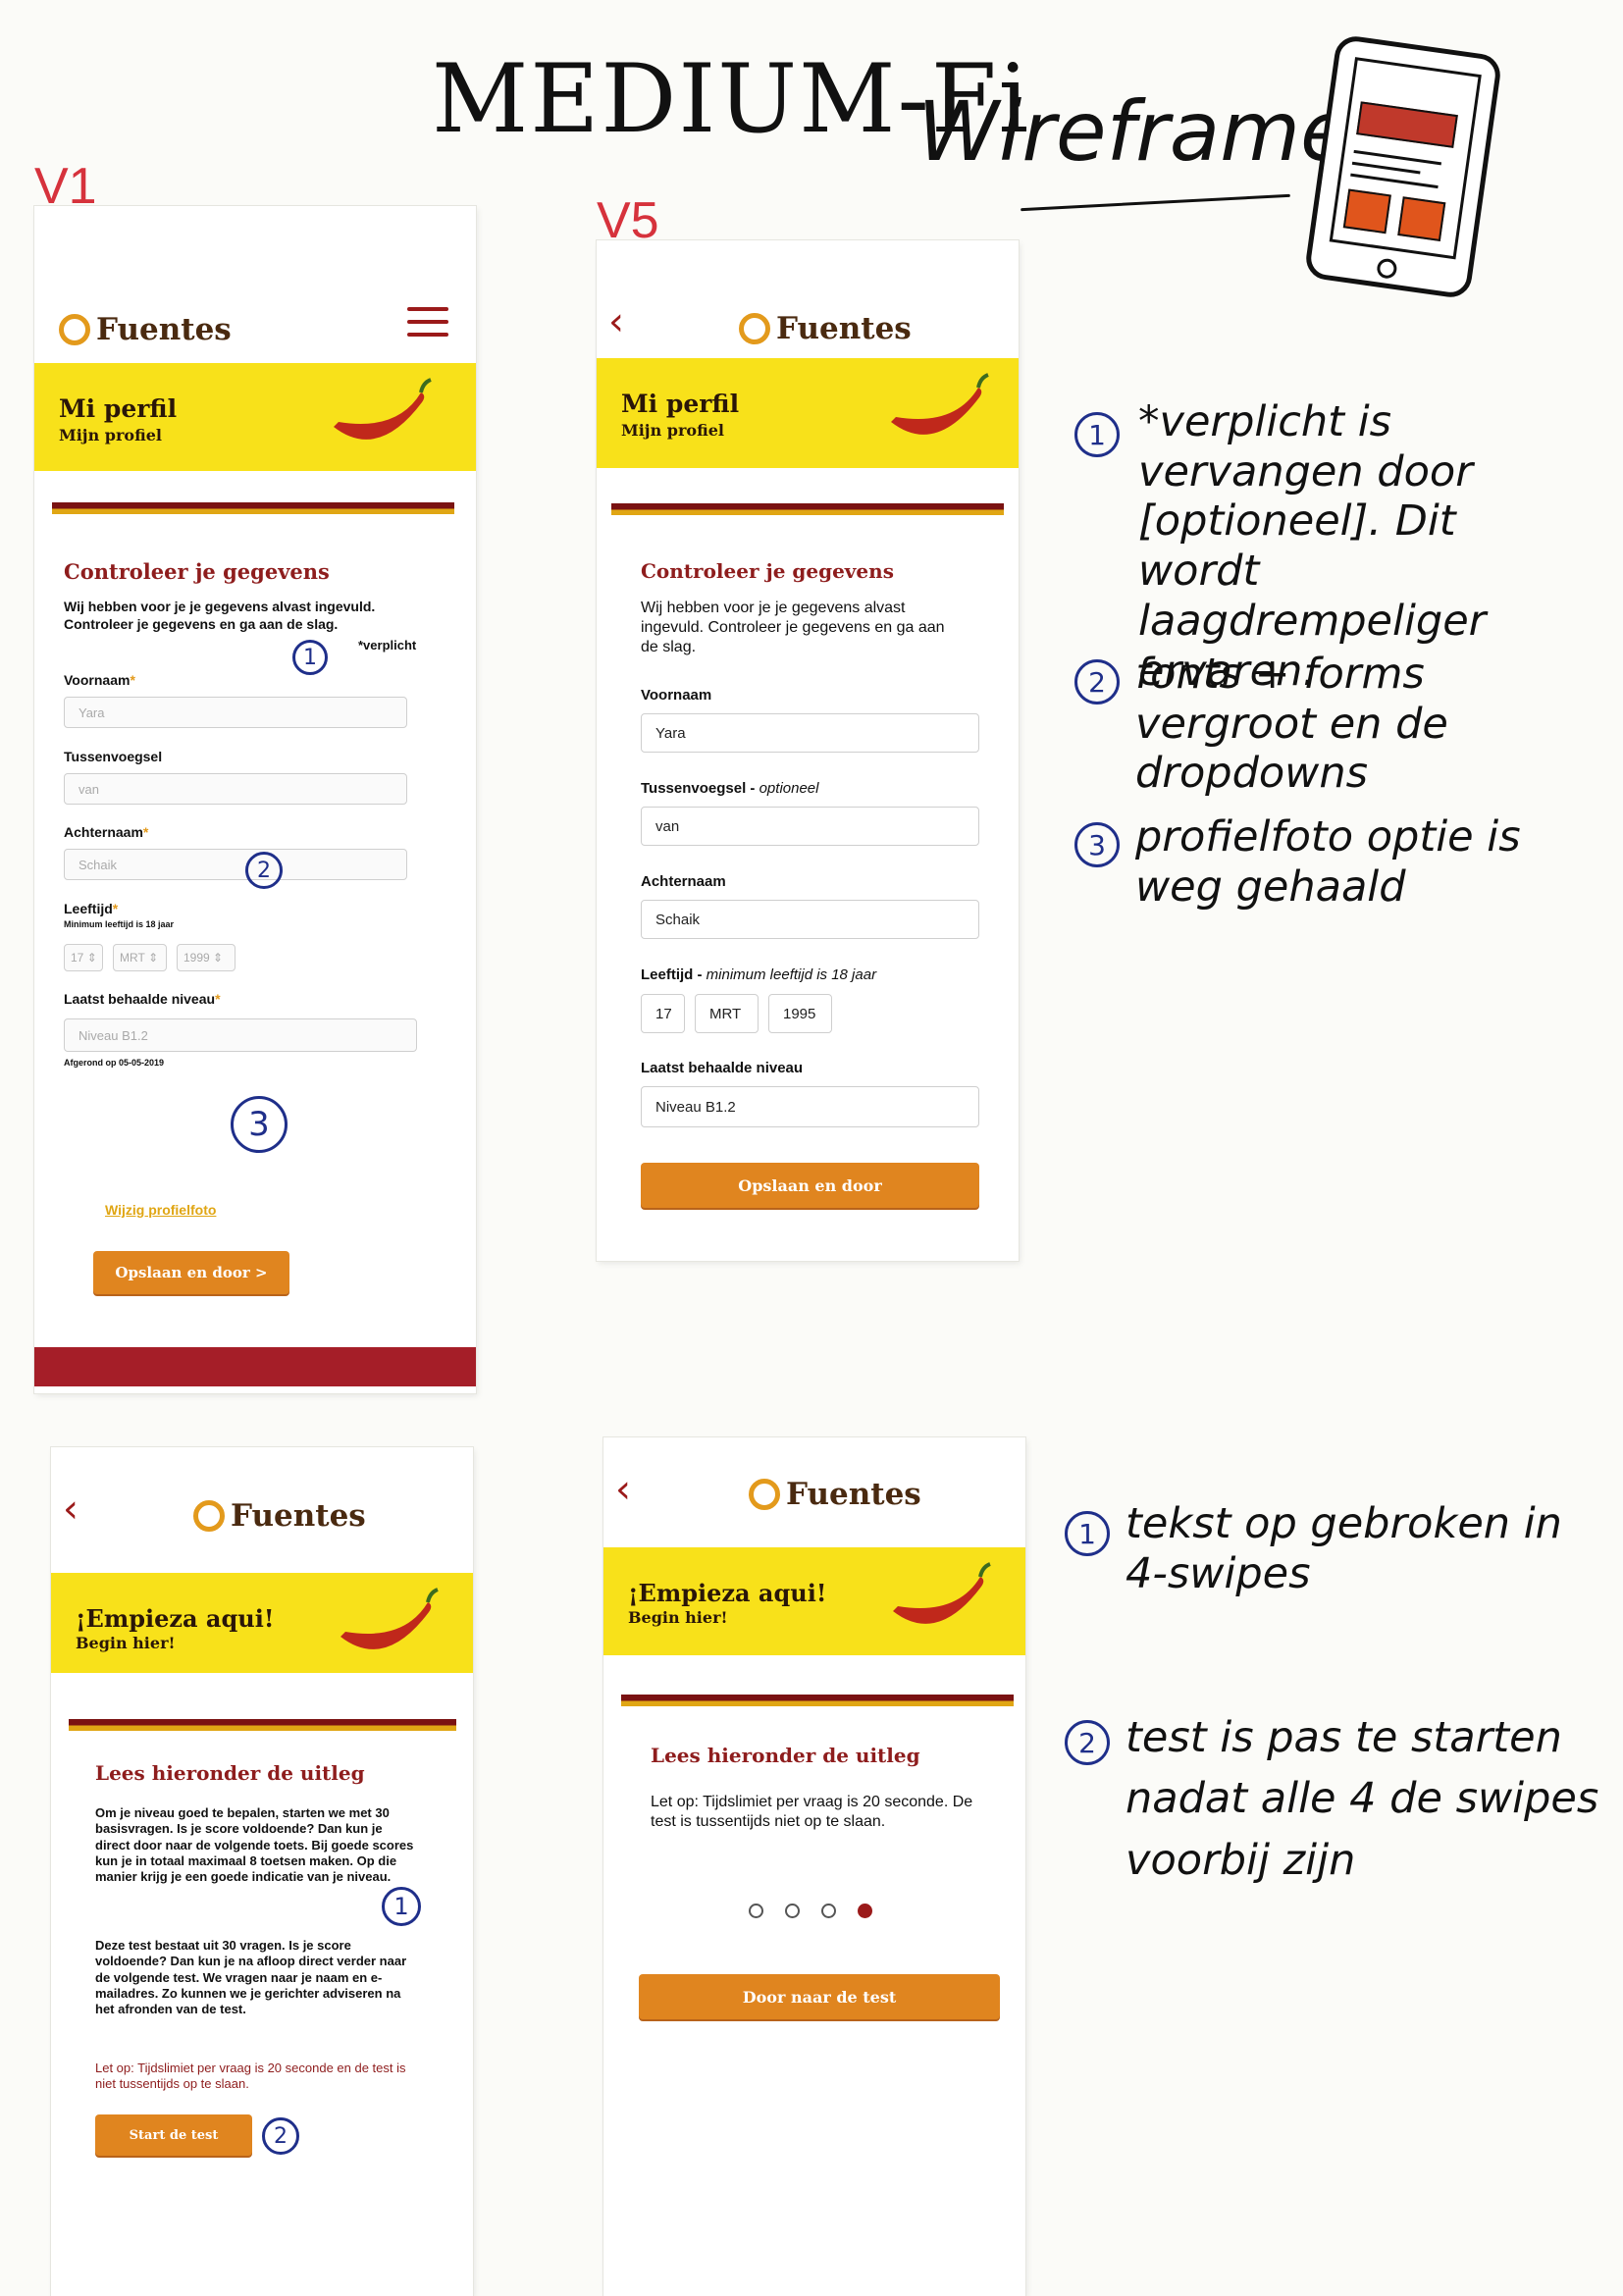  I want to click on note-top-3: profielfoto optie is weg gehaald, so click(1328, 862).